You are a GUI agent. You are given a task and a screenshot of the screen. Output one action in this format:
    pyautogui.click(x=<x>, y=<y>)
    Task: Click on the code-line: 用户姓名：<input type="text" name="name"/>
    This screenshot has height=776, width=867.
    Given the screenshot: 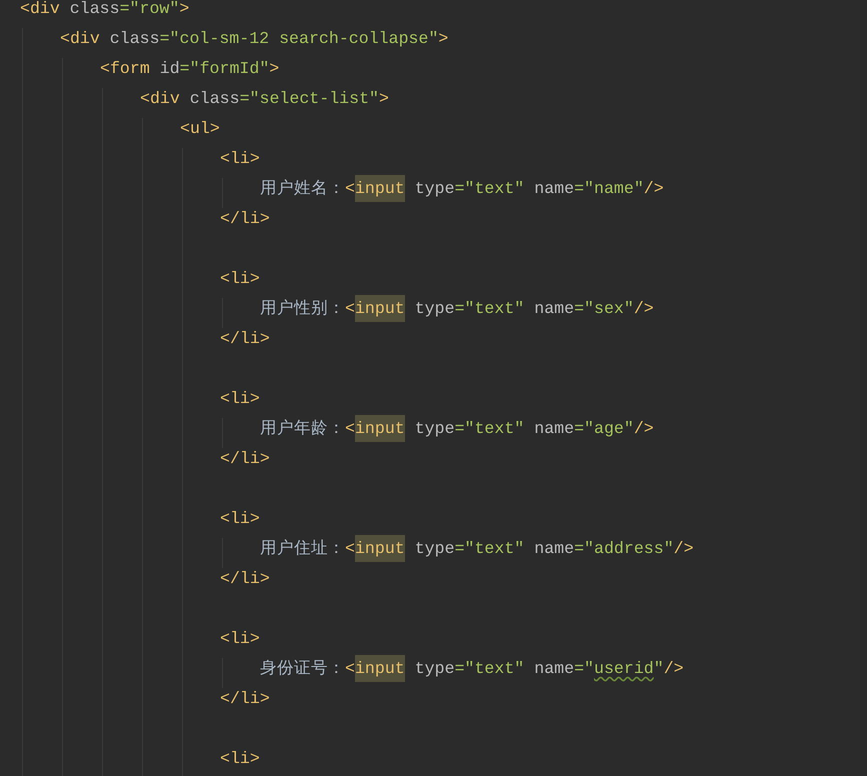 What is the action you would take?
    pyautogui.click(x=462, y=189)
    